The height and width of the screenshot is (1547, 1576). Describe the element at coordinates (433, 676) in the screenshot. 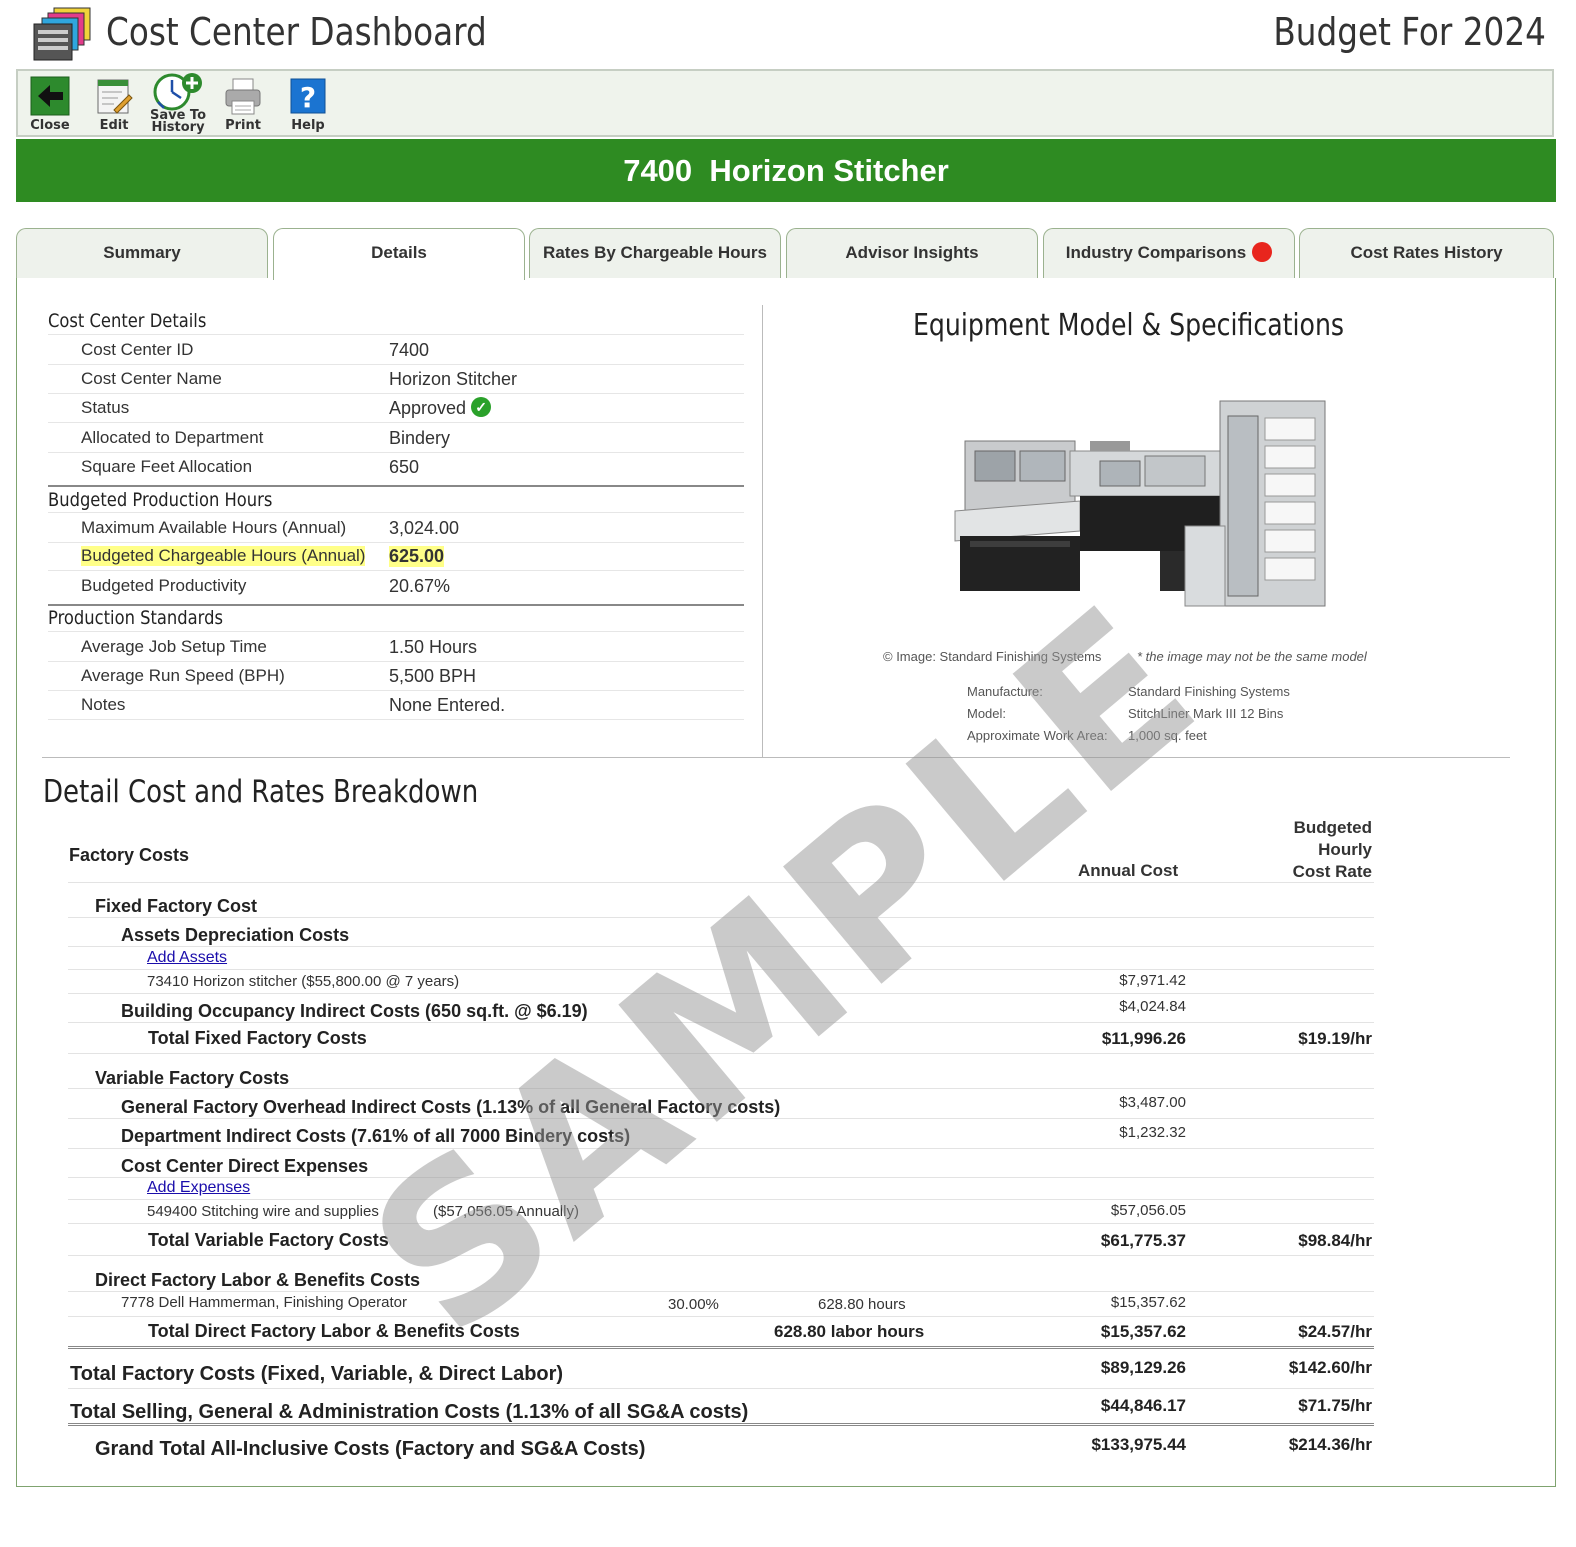

I see `detail-value: 5,500 BPH` at that location.